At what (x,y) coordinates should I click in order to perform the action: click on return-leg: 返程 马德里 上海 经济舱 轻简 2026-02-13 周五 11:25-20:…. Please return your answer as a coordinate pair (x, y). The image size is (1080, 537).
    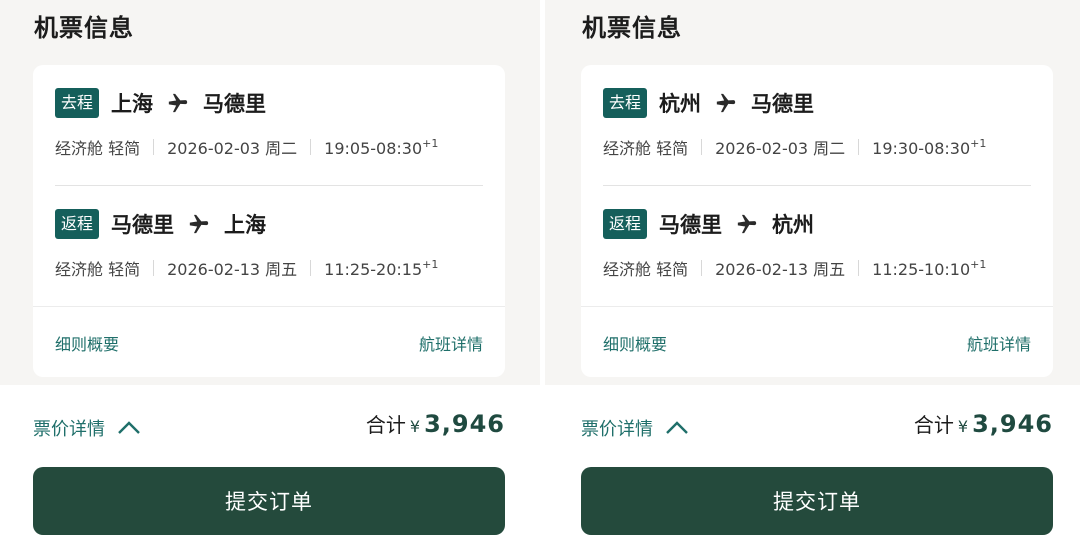
    Looking at the image, I should click on (269, 263).